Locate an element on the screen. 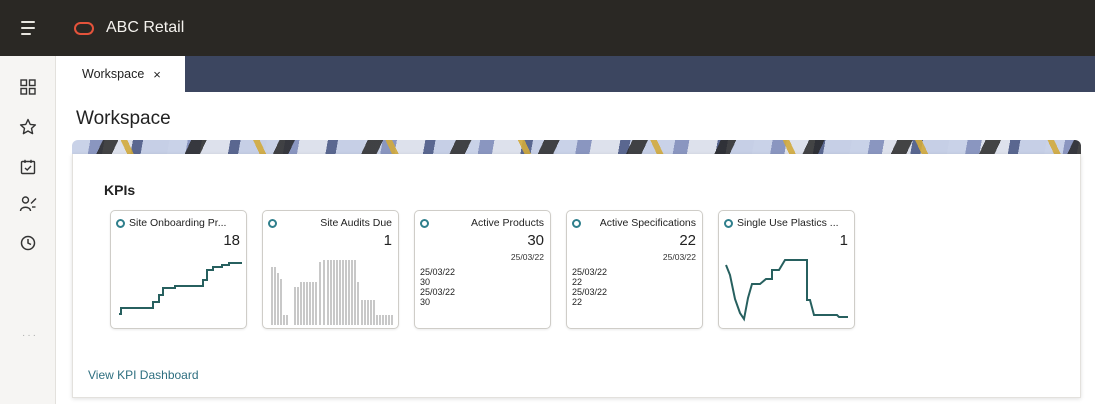  people-icon is located at coordinates (28, 204).